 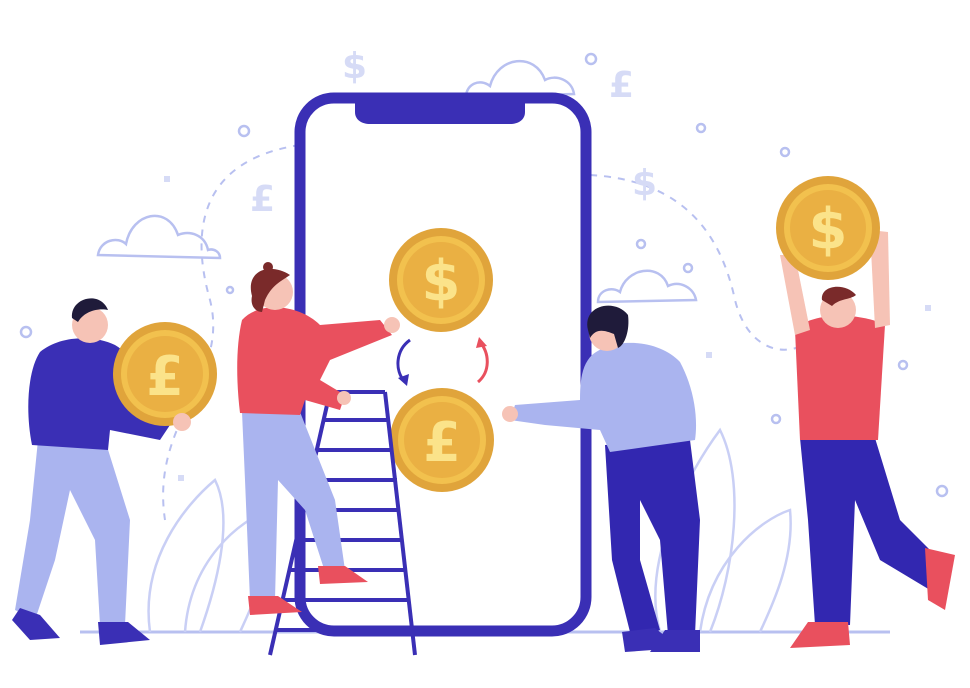 What do you see at coordinates (440, 113) in the screenshot?
I see `phone-notch` at bounding box center [440, 113].